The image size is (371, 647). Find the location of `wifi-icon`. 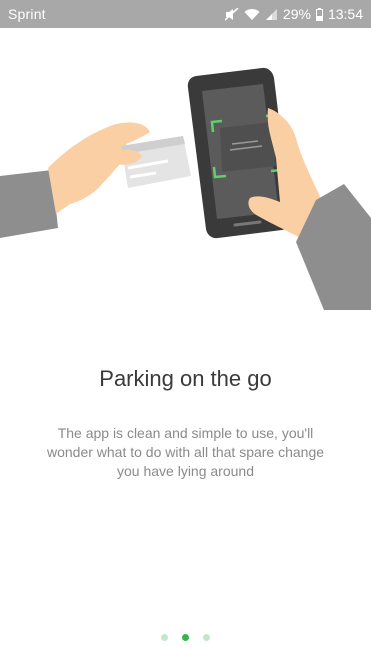

wifi-icon is located at coordinates (252, 14).